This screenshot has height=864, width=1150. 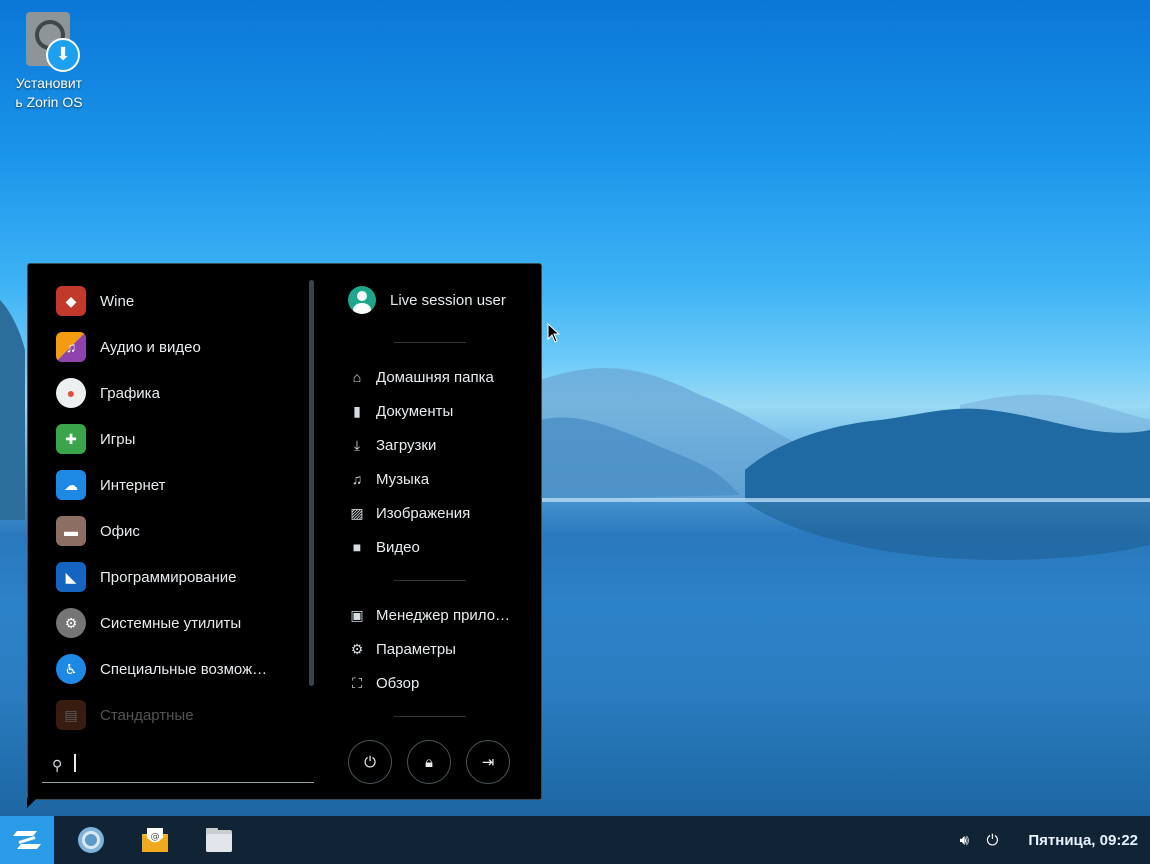 What do you see at coordinates (575, 840) in the screenshot?
I see `taskbar: @ 🔊︎ ⏻ Пятница, 09:22` at bounding box center [575, 840].